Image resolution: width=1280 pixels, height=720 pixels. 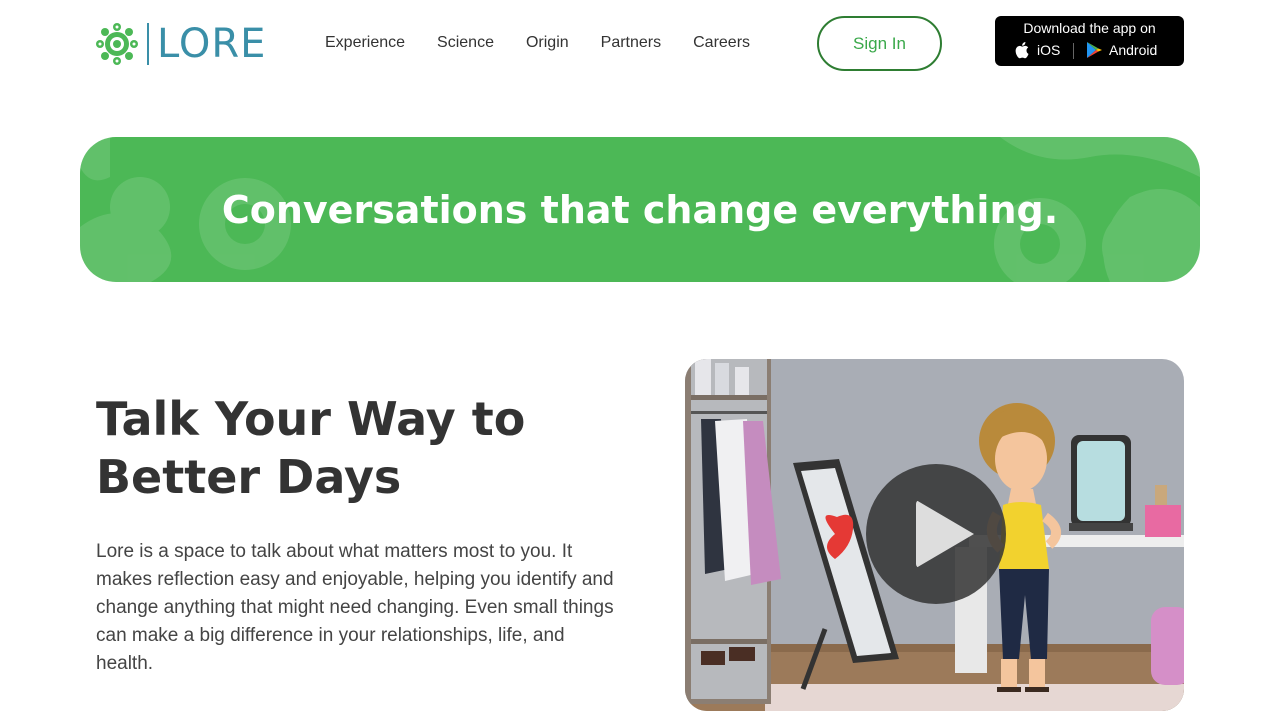 What do you see at coordinates (631, 43) in the screenshot?
I see `nav-item-partners: Partners` at bounding box center [631, 43].